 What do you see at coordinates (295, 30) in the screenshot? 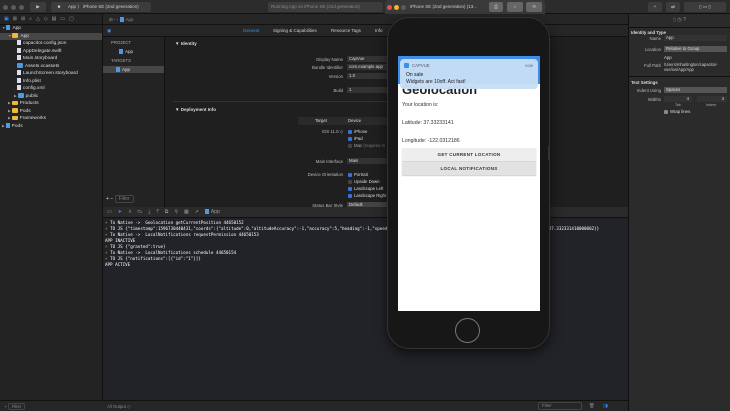
I see `tab-signing: Signing & Capabilities` at bounding box center [295, 30].